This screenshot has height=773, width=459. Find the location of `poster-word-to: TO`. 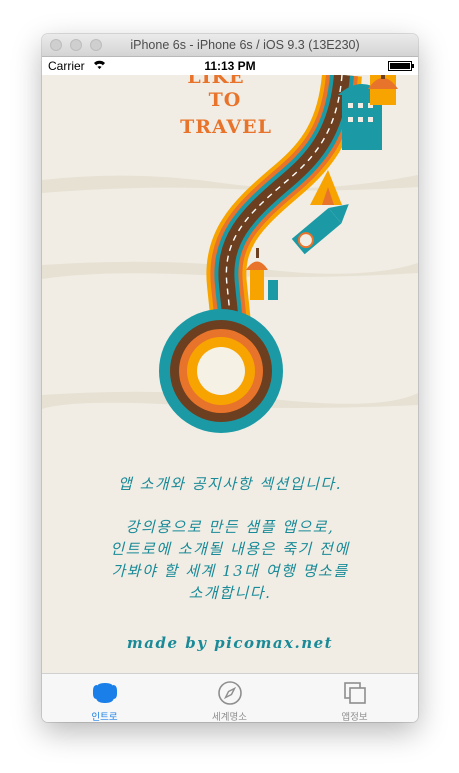

poster-word-to: TO is located at coordinates (225, 100).